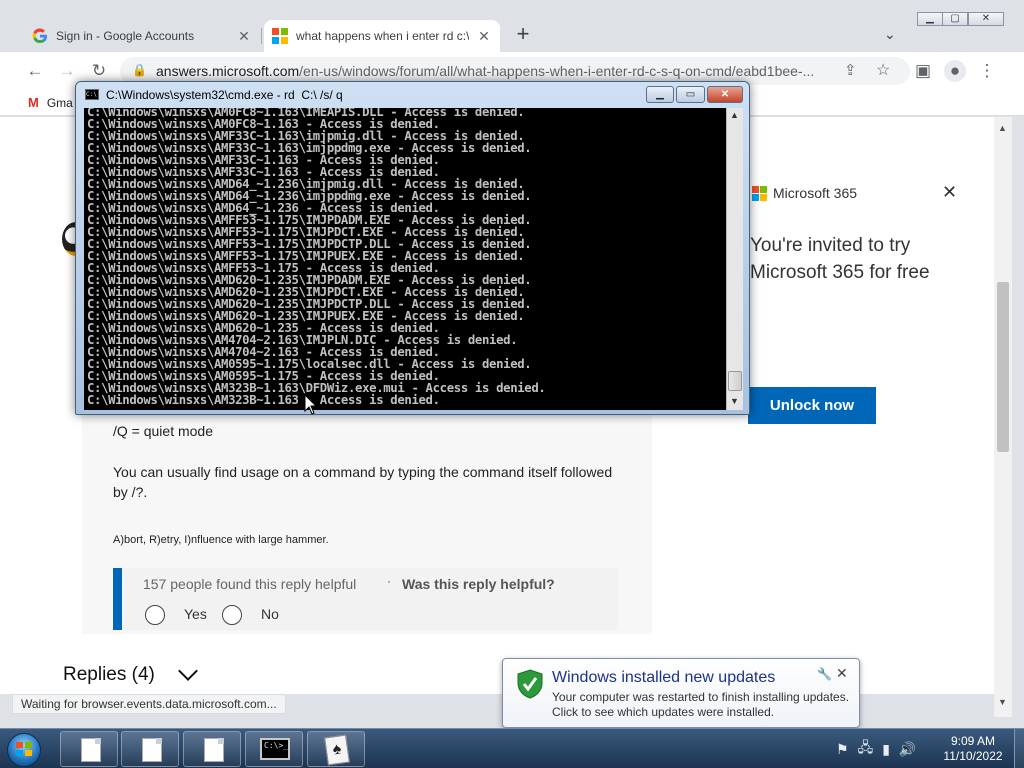 The width and height of the screenshot is (1024, 768). What do you see at coordinates (866, 749) in the screenshot?
I see `network-icon: 🖧` at bounding box center [866, 749].